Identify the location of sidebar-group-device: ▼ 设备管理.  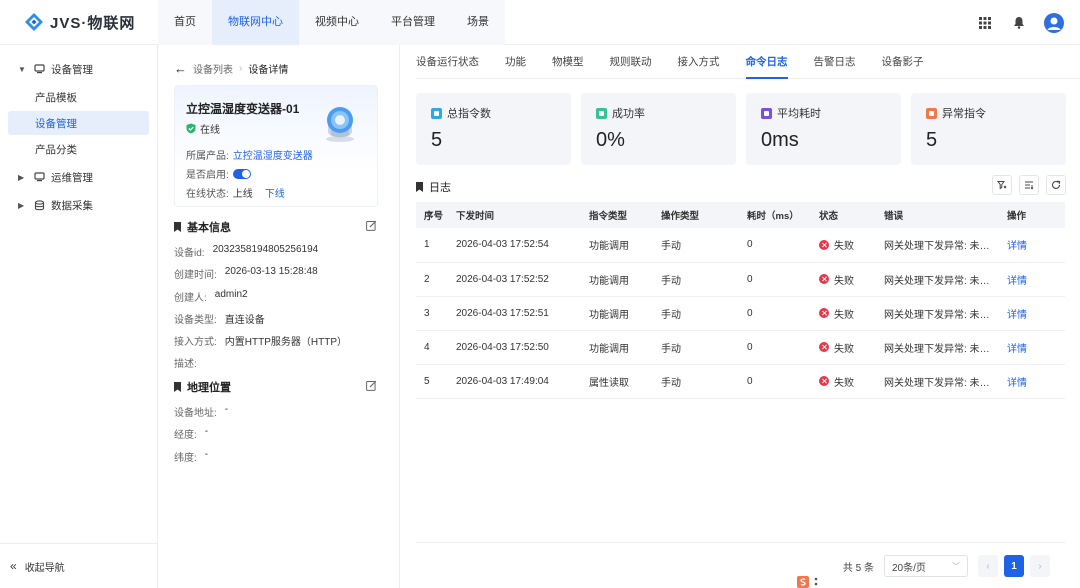
(78, 69).